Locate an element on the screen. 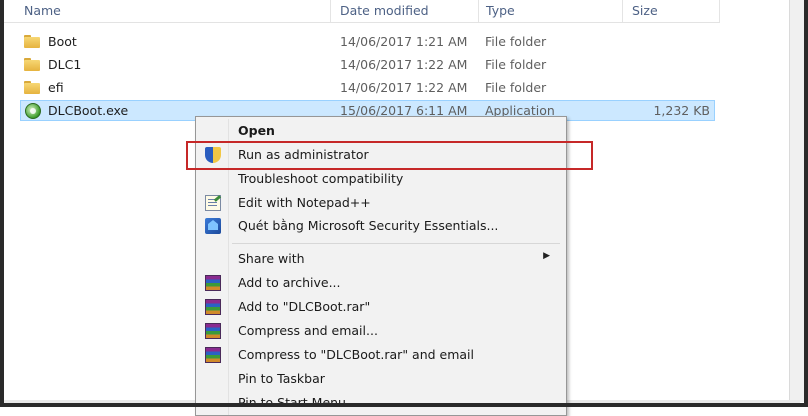 The height and width of the screenshot is (416, 808). menu-item-pin-to-start-menu: Pin to Start Menu is located at coordinates (381, 403).